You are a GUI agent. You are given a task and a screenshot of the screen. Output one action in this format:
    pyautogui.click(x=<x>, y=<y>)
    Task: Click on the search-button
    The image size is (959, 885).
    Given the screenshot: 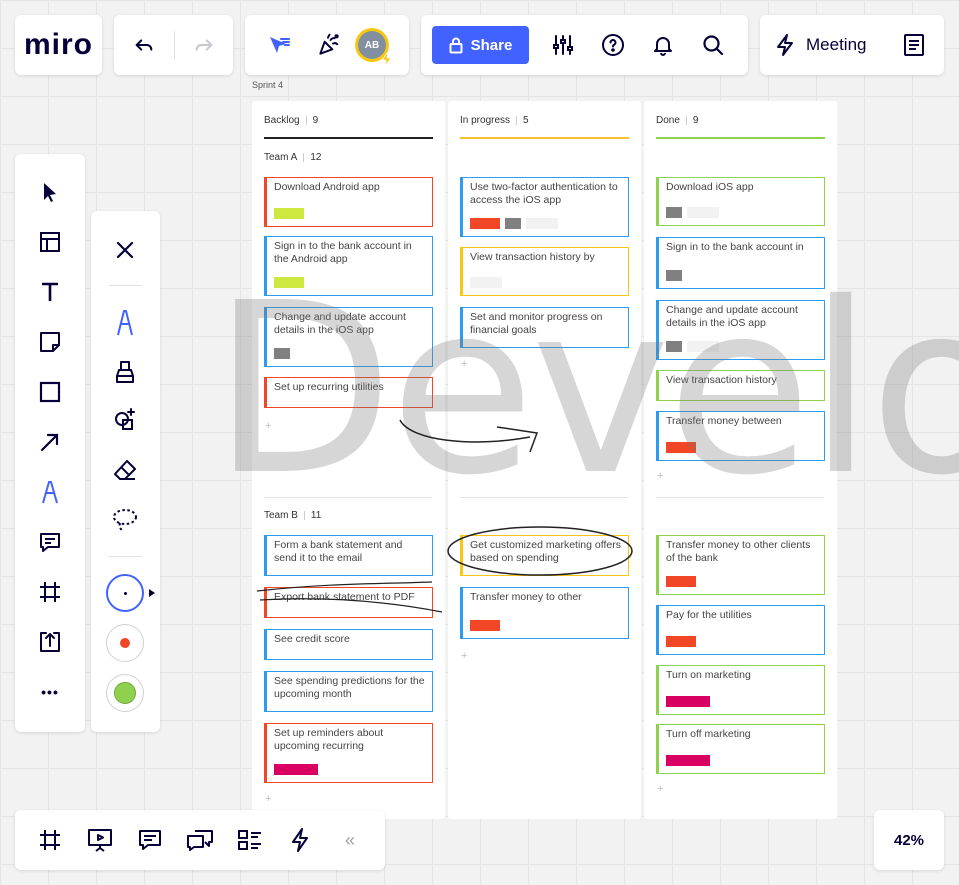 What is the action you would take?
    pyautogui.click(x=713, y=45)
    